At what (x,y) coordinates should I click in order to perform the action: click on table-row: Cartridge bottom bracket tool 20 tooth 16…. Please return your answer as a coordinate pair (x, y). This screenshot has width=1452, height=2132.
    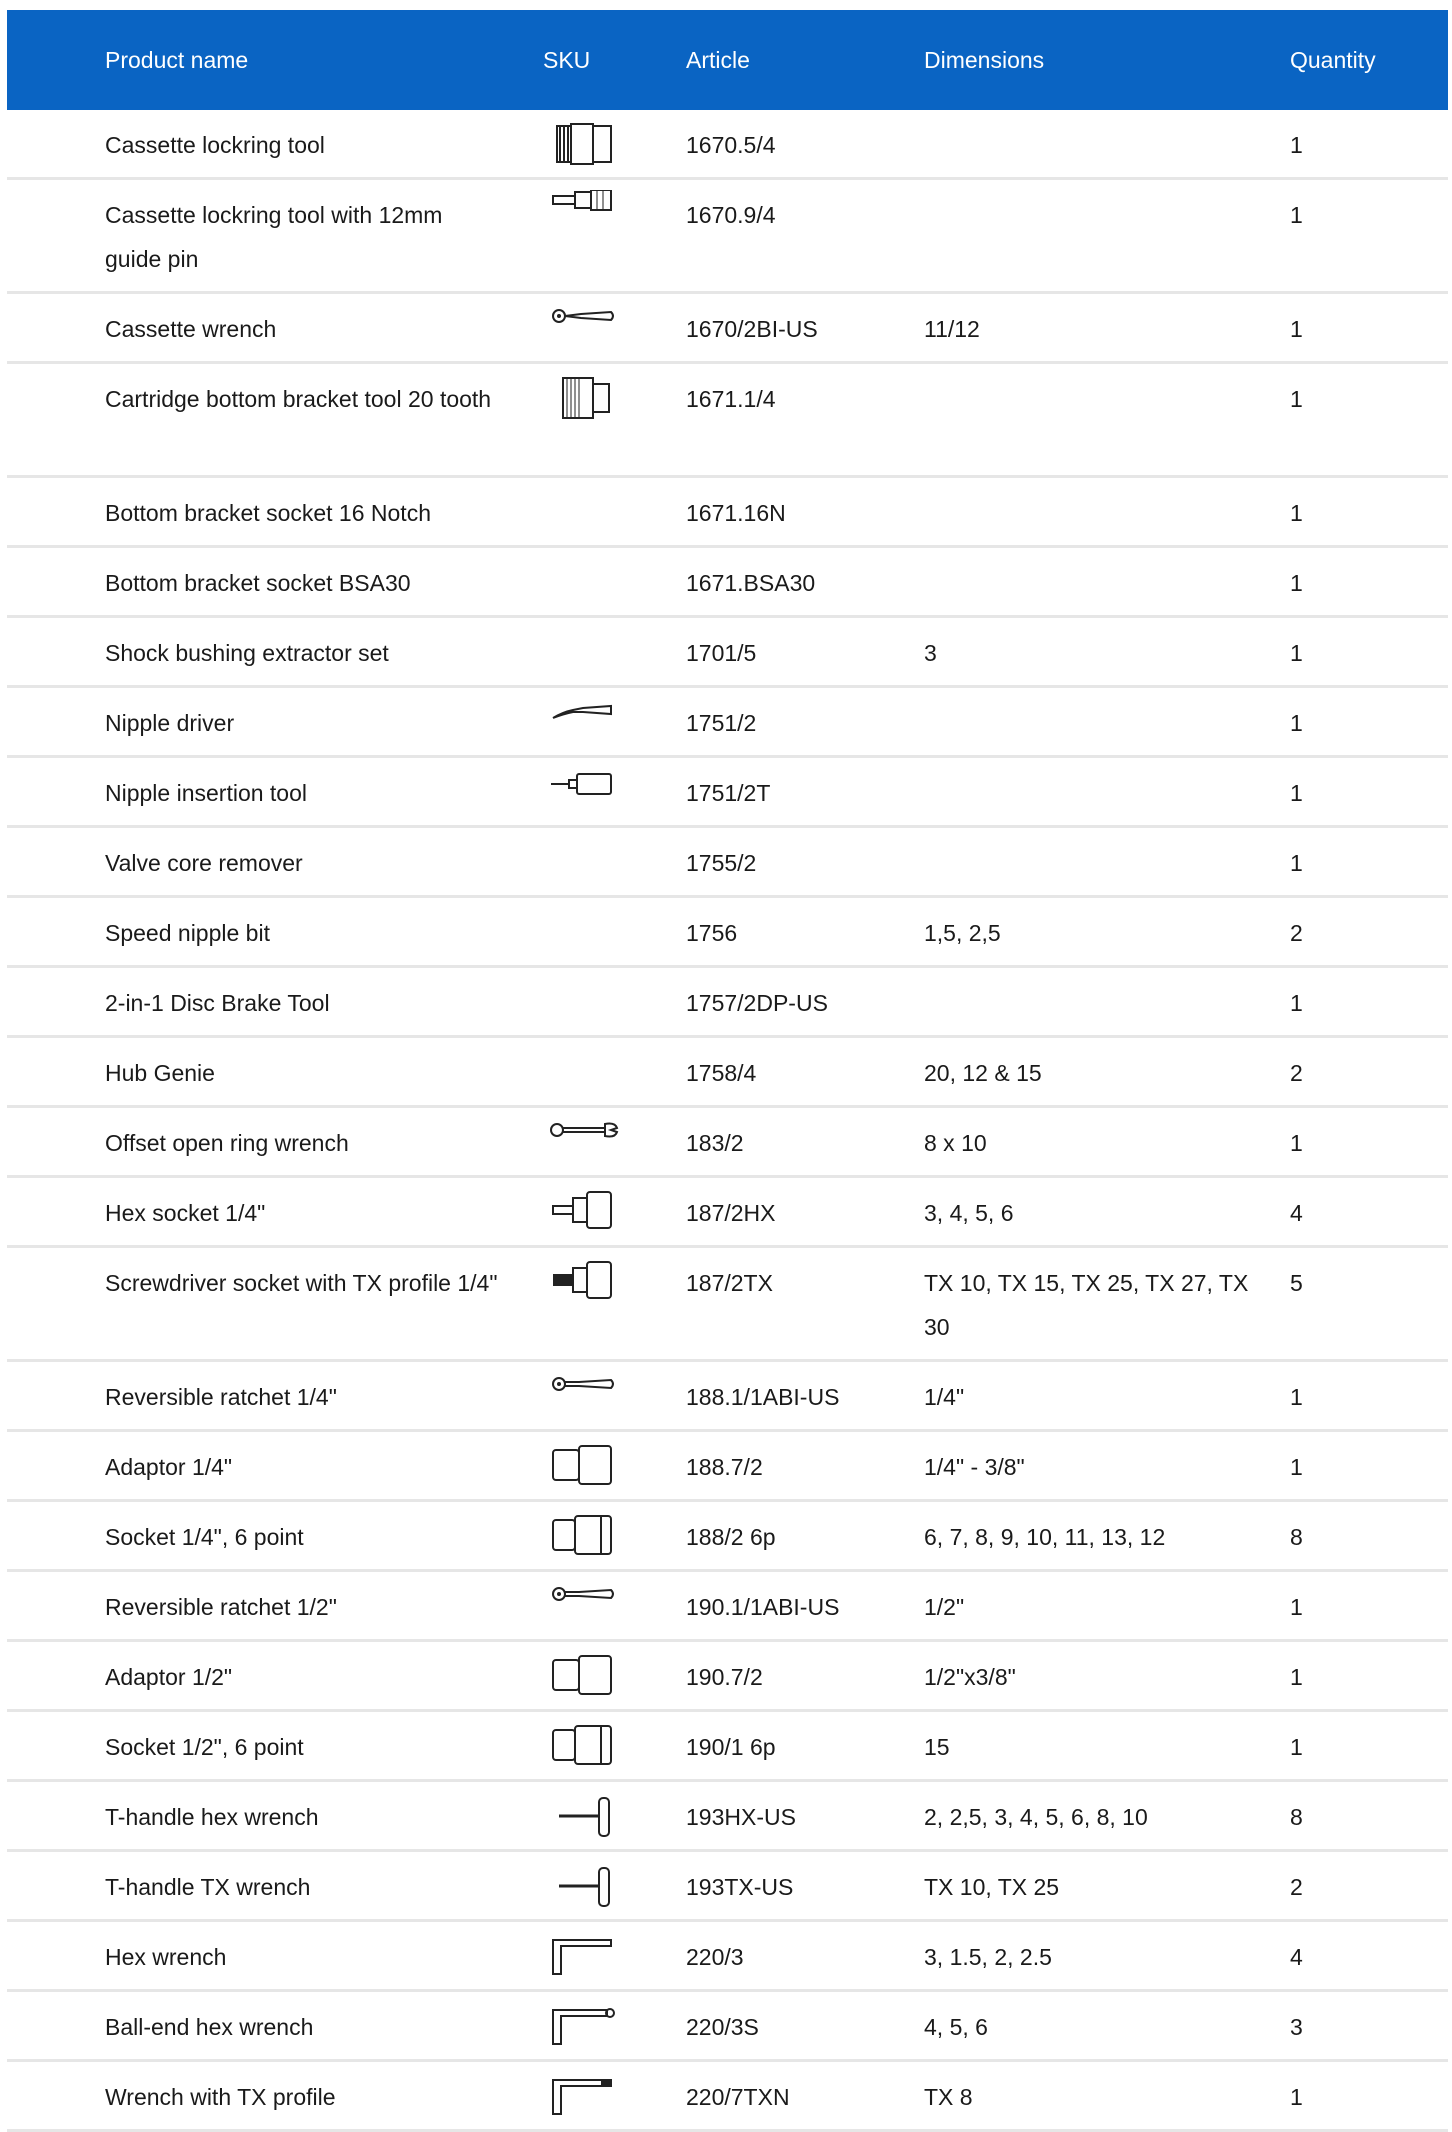
    Looking at the image, I should click on (727, 421).